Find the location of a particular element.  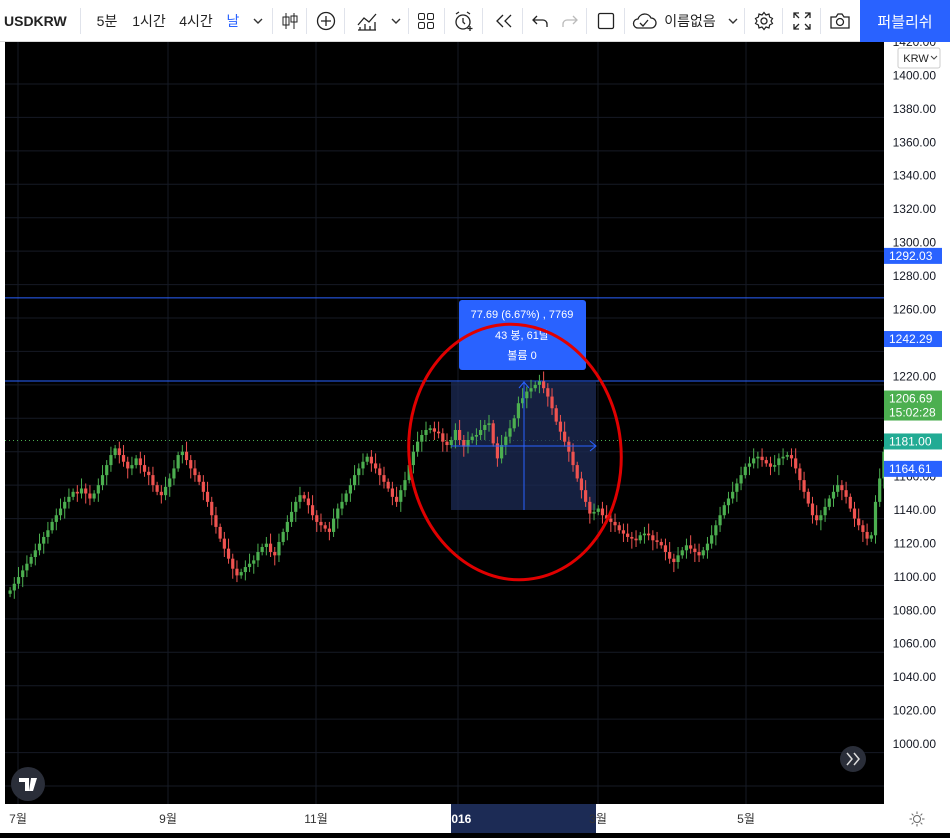

fullscreen-toggle is located at coordinates (606, 21).